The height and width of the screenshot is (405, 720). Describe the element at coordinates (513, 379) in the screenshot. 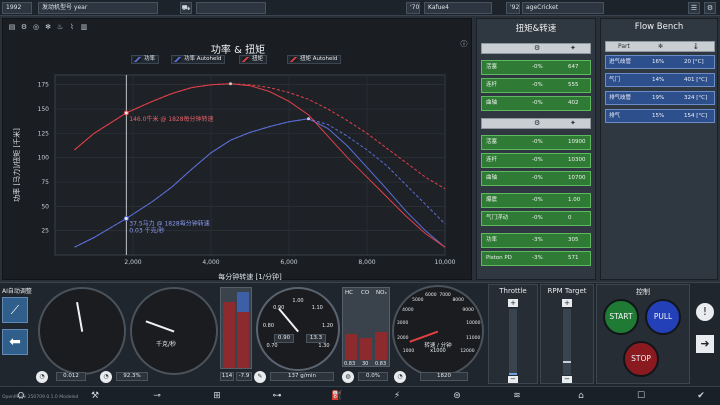

I see `throttle-minus-button: −` at that location.